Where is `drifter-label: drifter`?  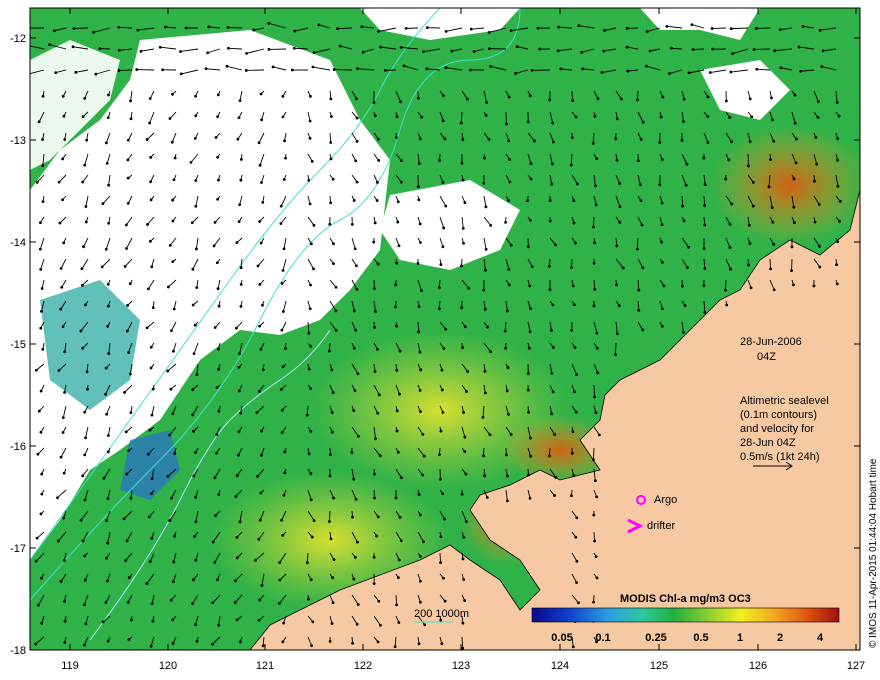 drifter-label: drifter is located at coordinates (661, 526).